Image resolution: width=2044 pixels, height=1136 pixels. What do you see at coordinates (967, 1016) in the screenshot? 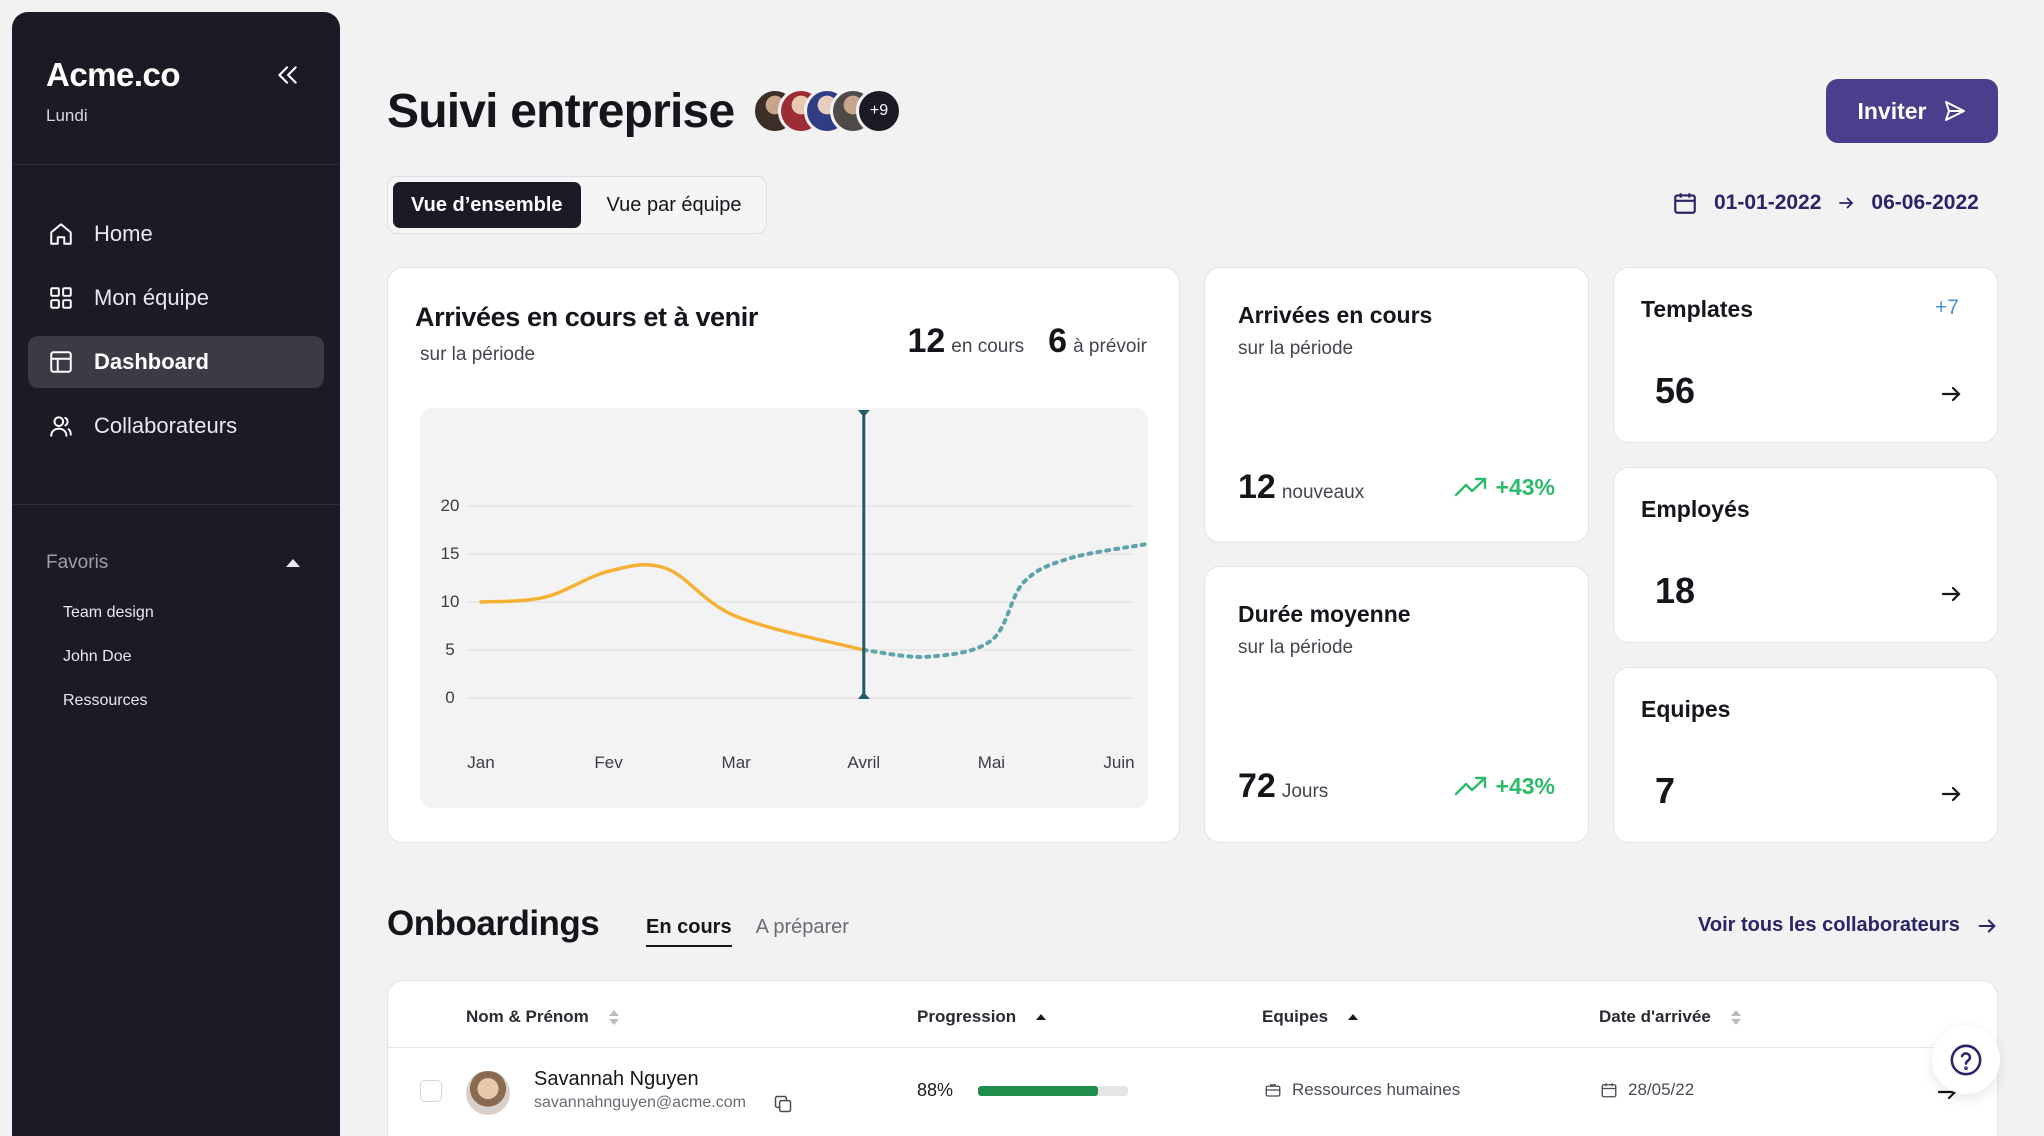
I see `column-label: Progression` at bounding box center [967, 1016].